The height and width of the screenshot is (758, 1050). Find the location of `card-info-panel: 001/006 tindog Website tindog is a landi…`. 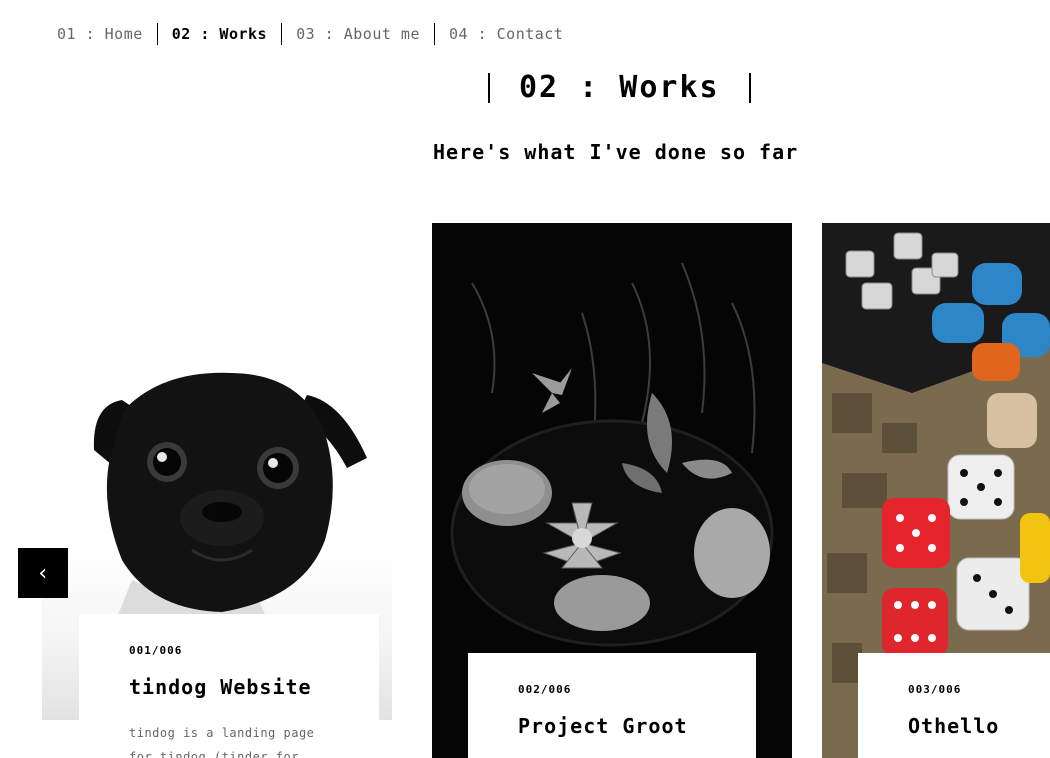

card-info-panel: 001/006 tindog Website tindog is a landi… is located at coordinates (229, 686).